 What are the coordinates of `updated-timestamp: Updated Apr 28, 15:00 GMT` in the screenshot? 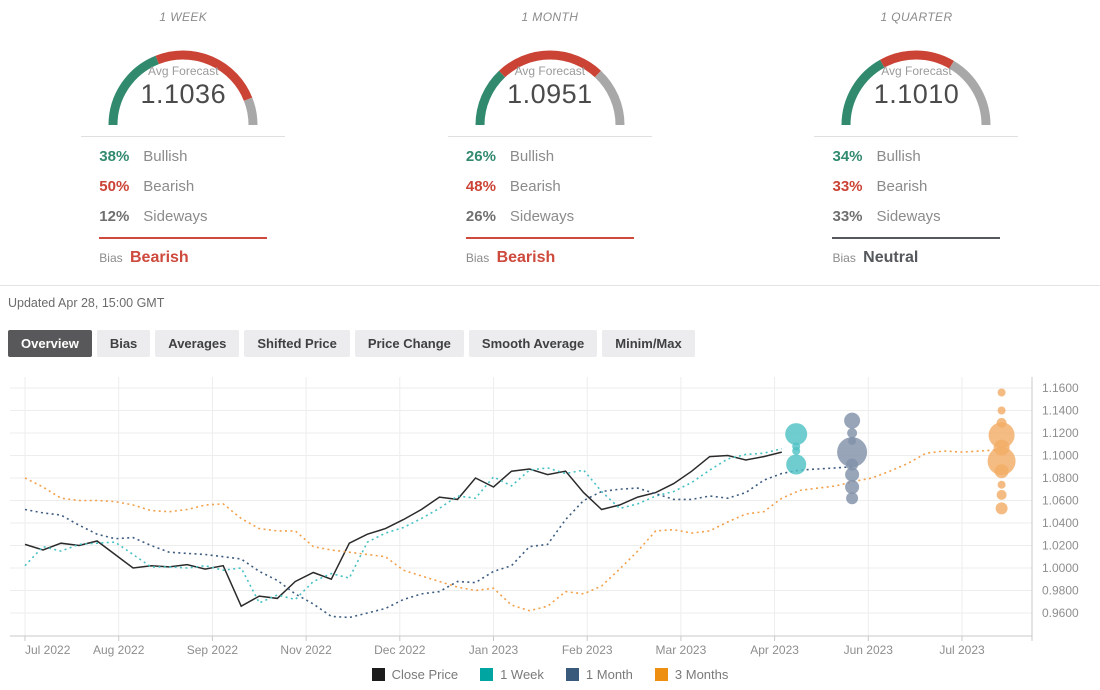 It's located at (86, 303).